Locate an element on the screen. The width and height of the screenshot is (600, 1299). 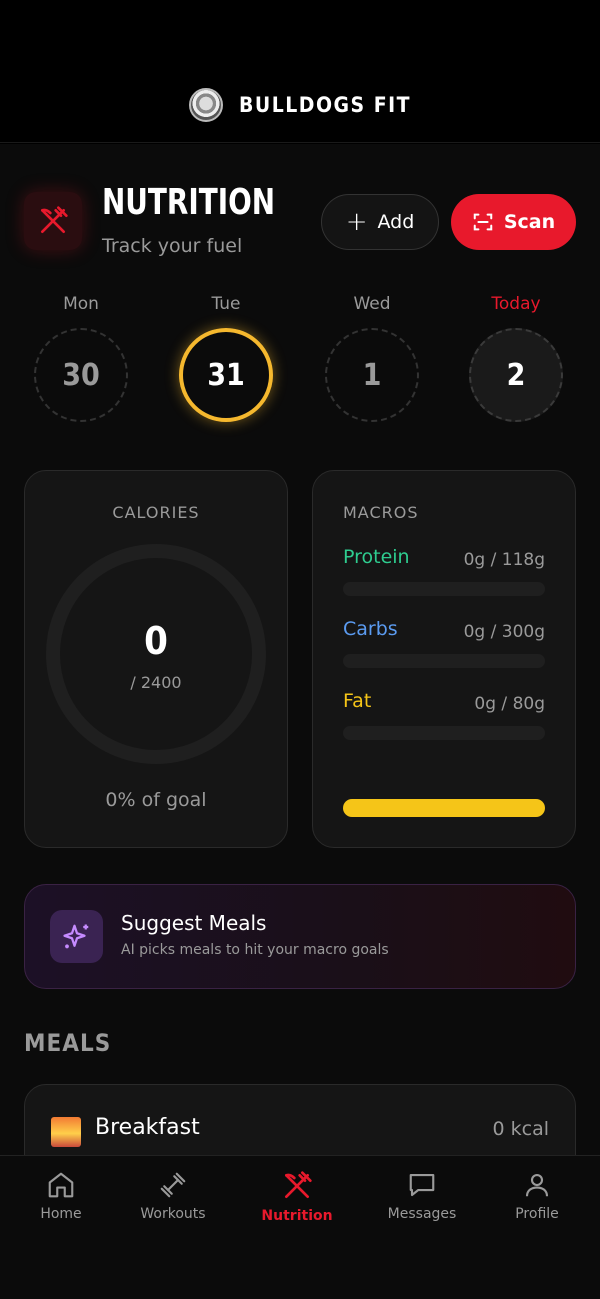
plus-icon: + is located at coordinates (356, 222).